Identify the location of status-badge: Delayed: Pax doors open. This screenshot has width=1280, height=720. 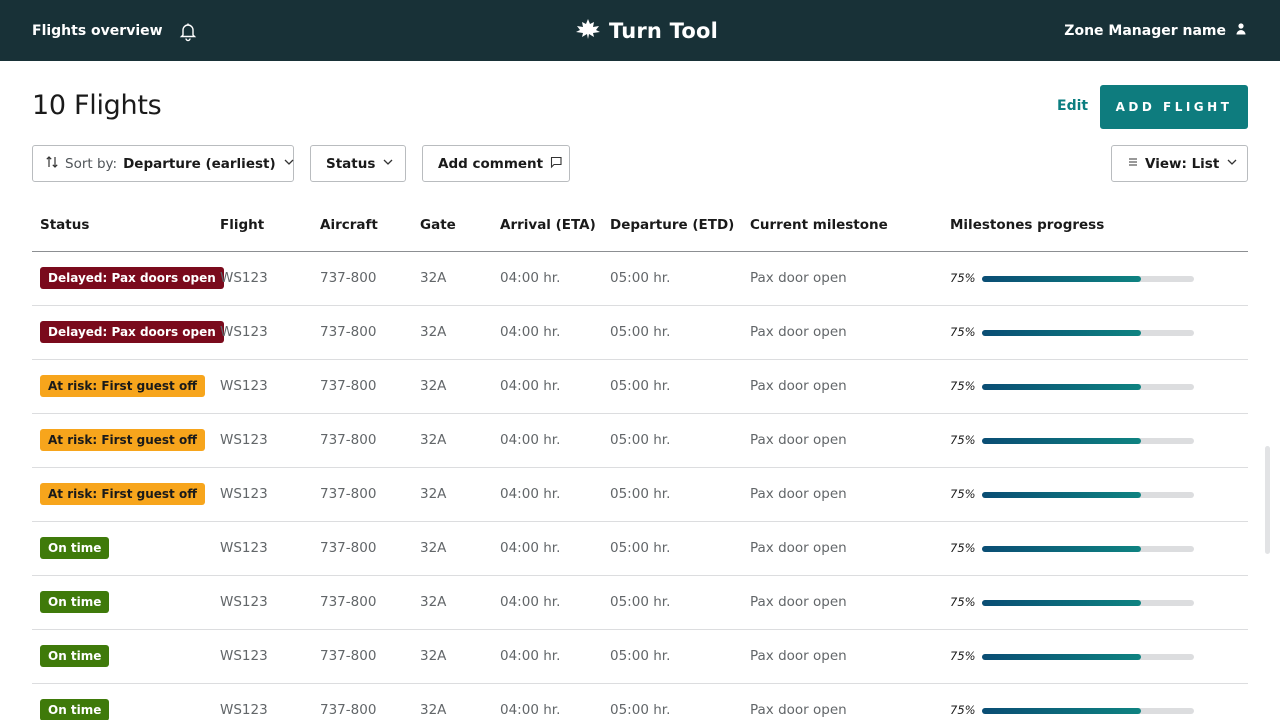
(132, 332).